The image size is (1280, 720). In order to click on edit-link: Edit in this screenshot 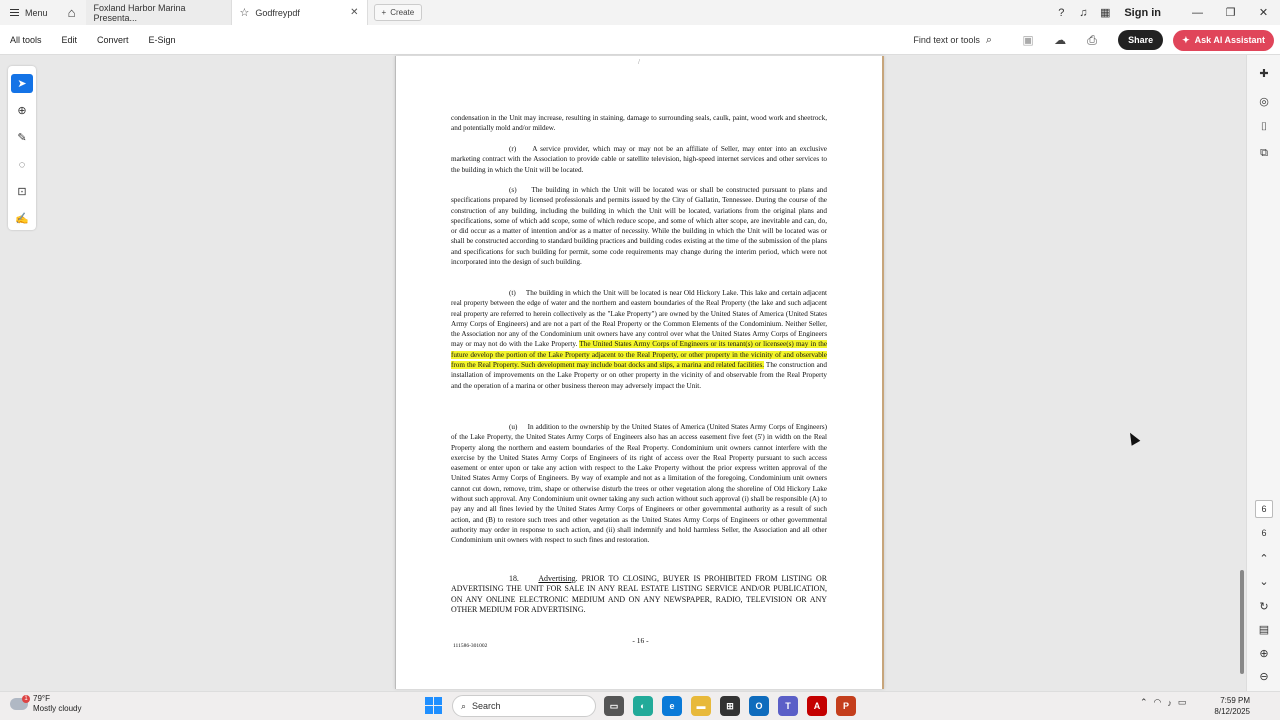, I will do `click(70, 40)`.